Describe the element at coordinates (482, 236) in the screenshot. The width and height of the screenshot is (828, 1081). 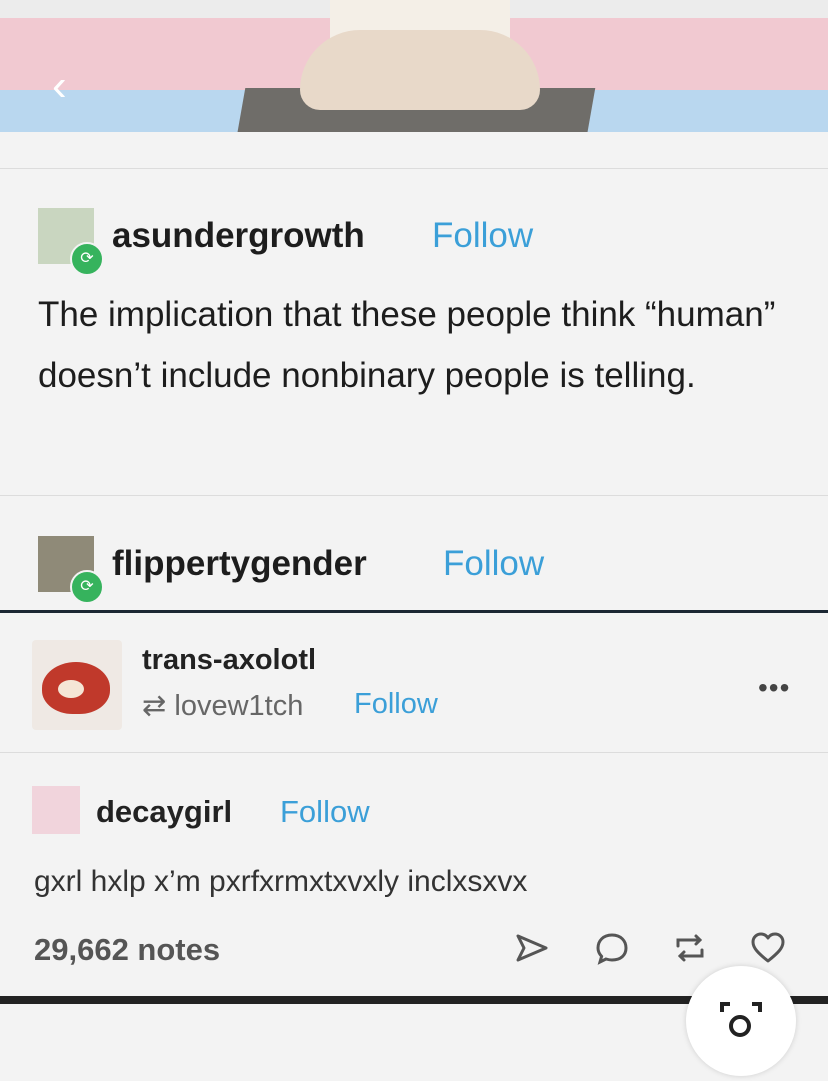
I see `post1-follow-button: Follow` at that location.